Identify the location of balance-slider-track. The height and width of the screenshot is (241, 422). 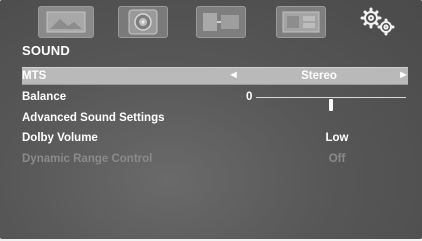
(331, 104).